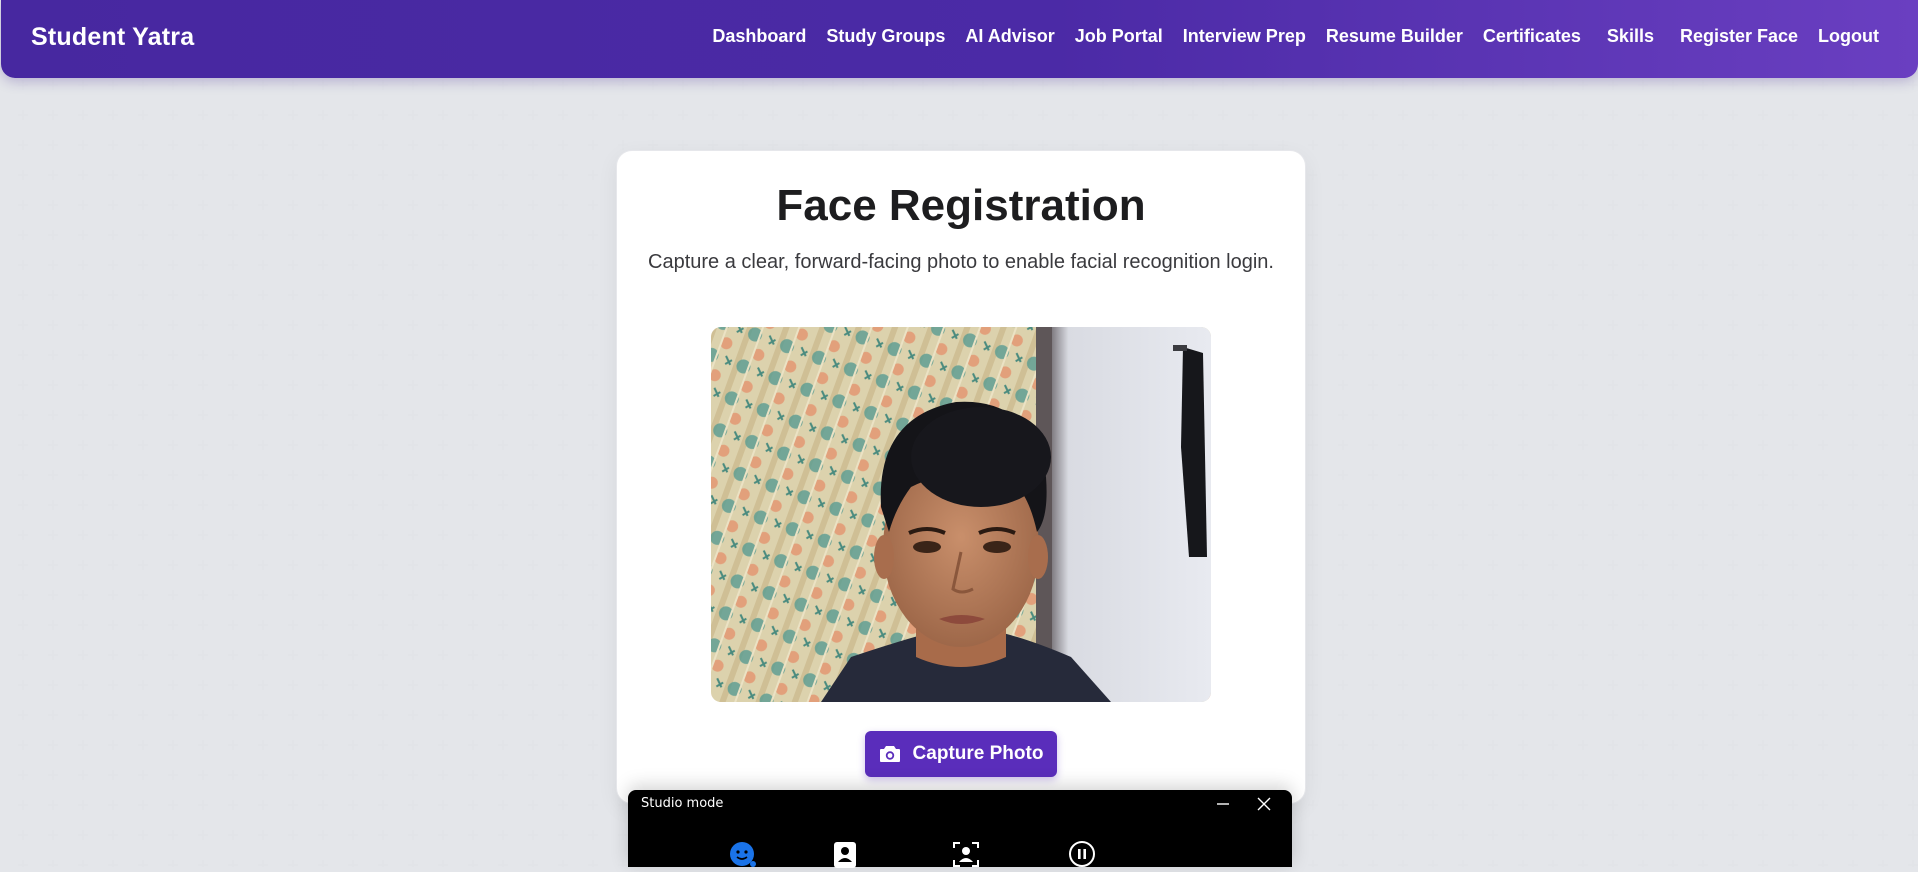  Describe the element at coordinates (743, 854) in the screenshot. I see `face-effect-icon` at that location.